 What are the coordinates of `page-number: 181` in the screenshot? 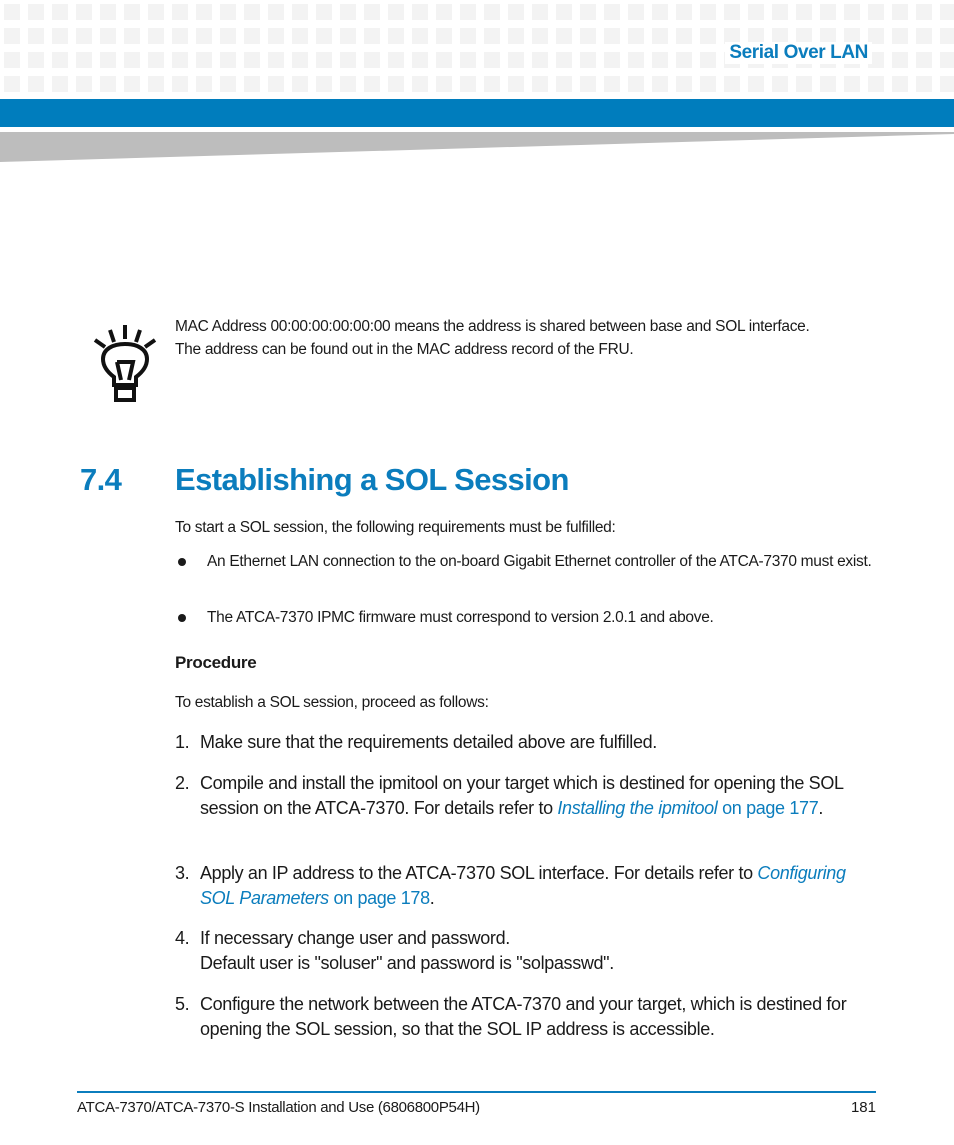 It's located at (863, 1107).